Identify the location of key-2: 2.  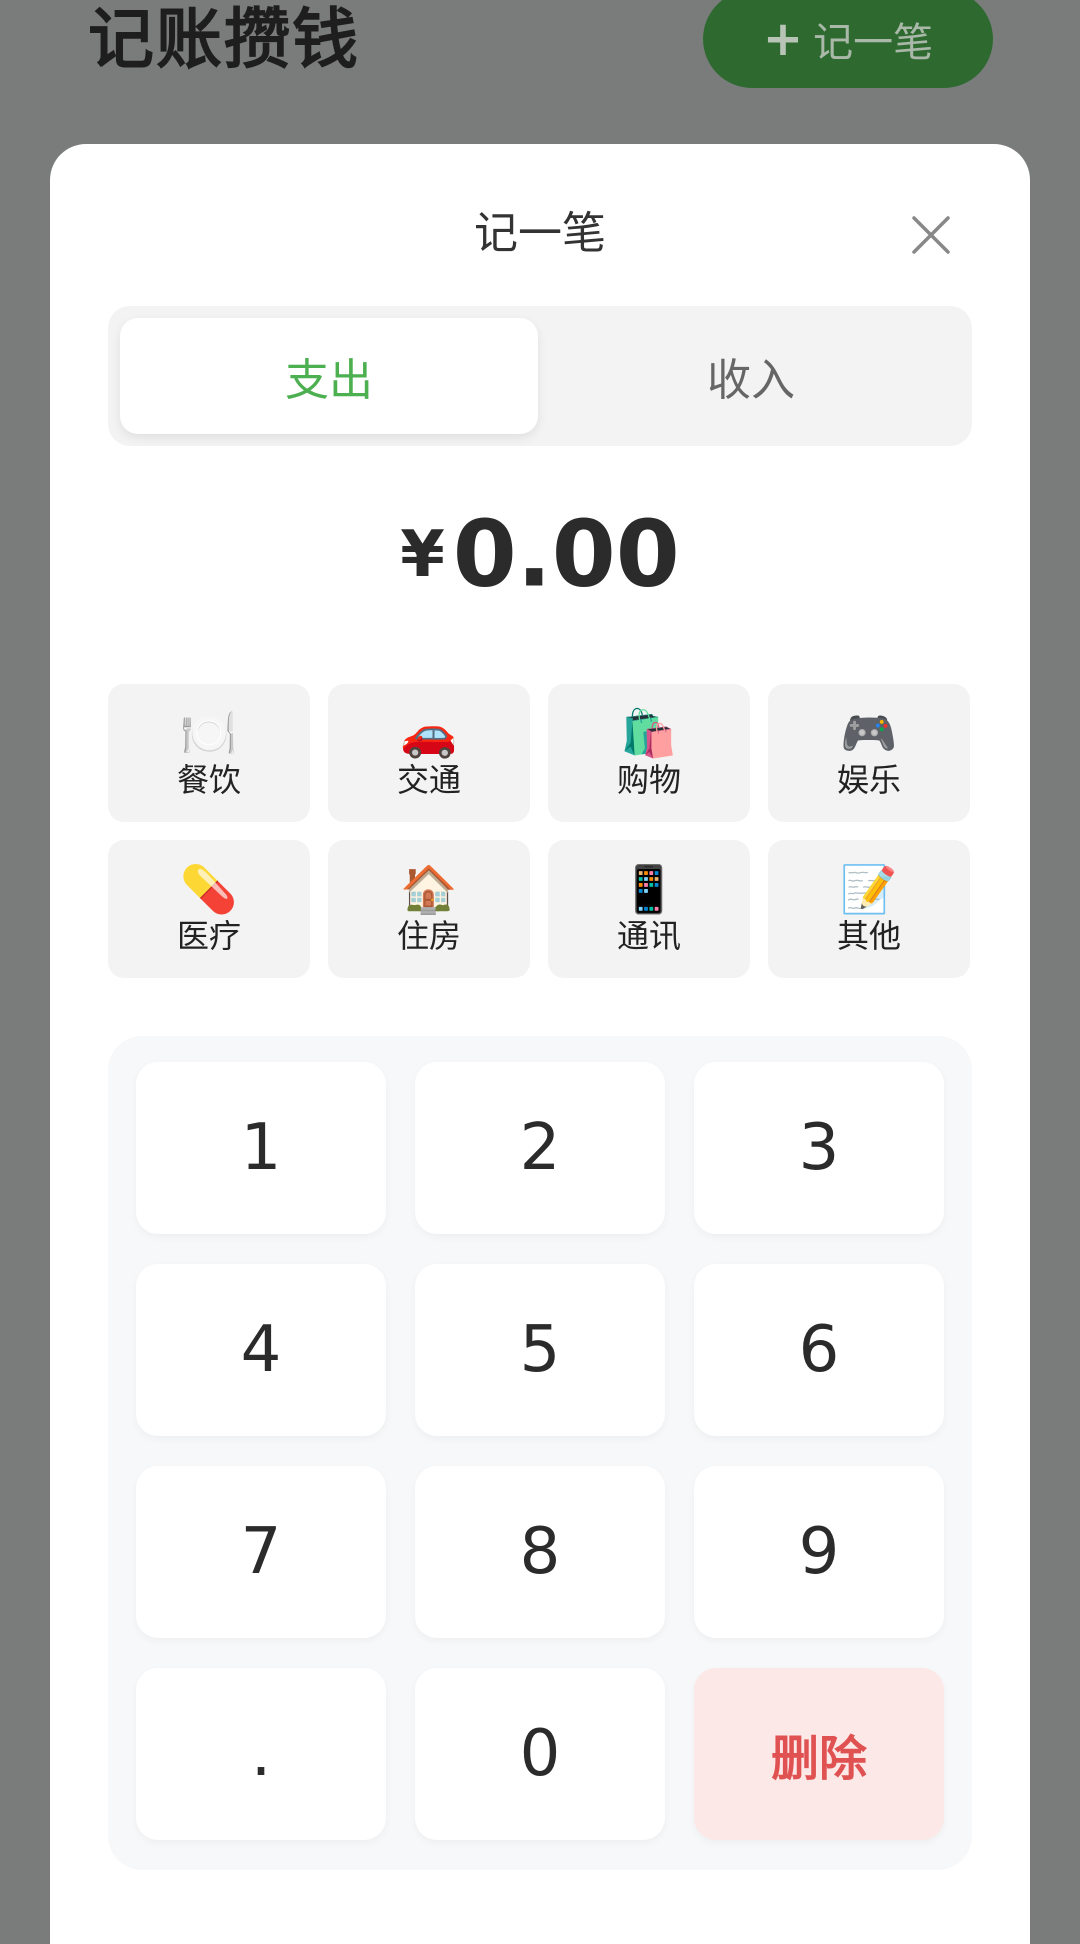
(540, 1148).